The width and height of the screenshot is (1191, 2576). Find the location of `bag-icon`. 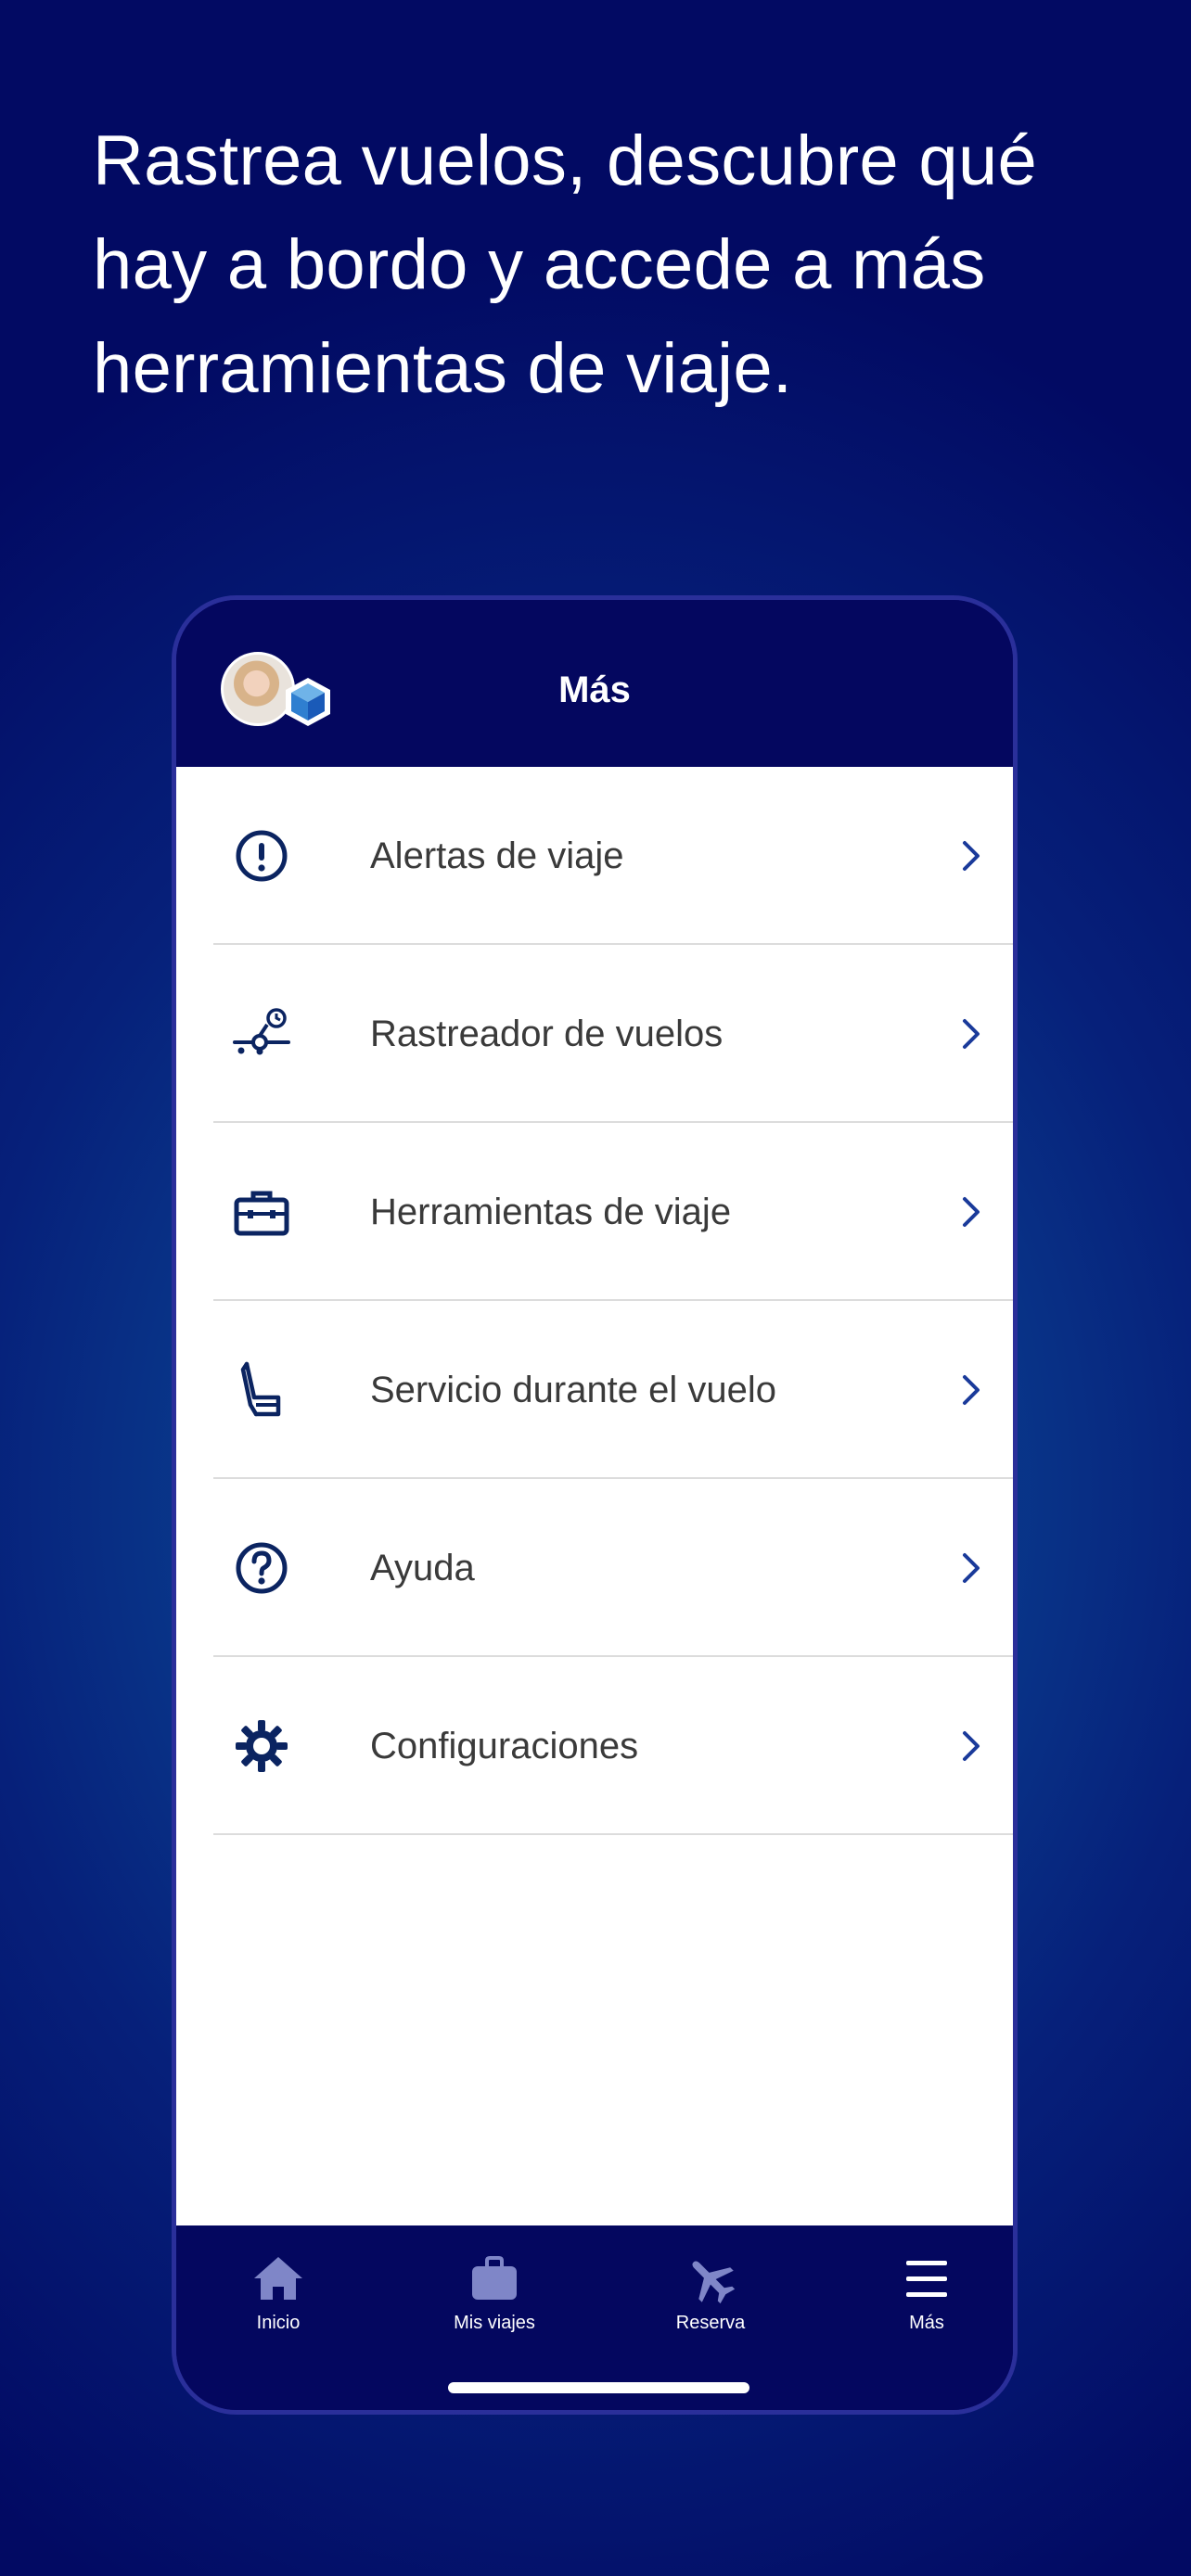

bag-icon is located at coordinates (495, 2278).